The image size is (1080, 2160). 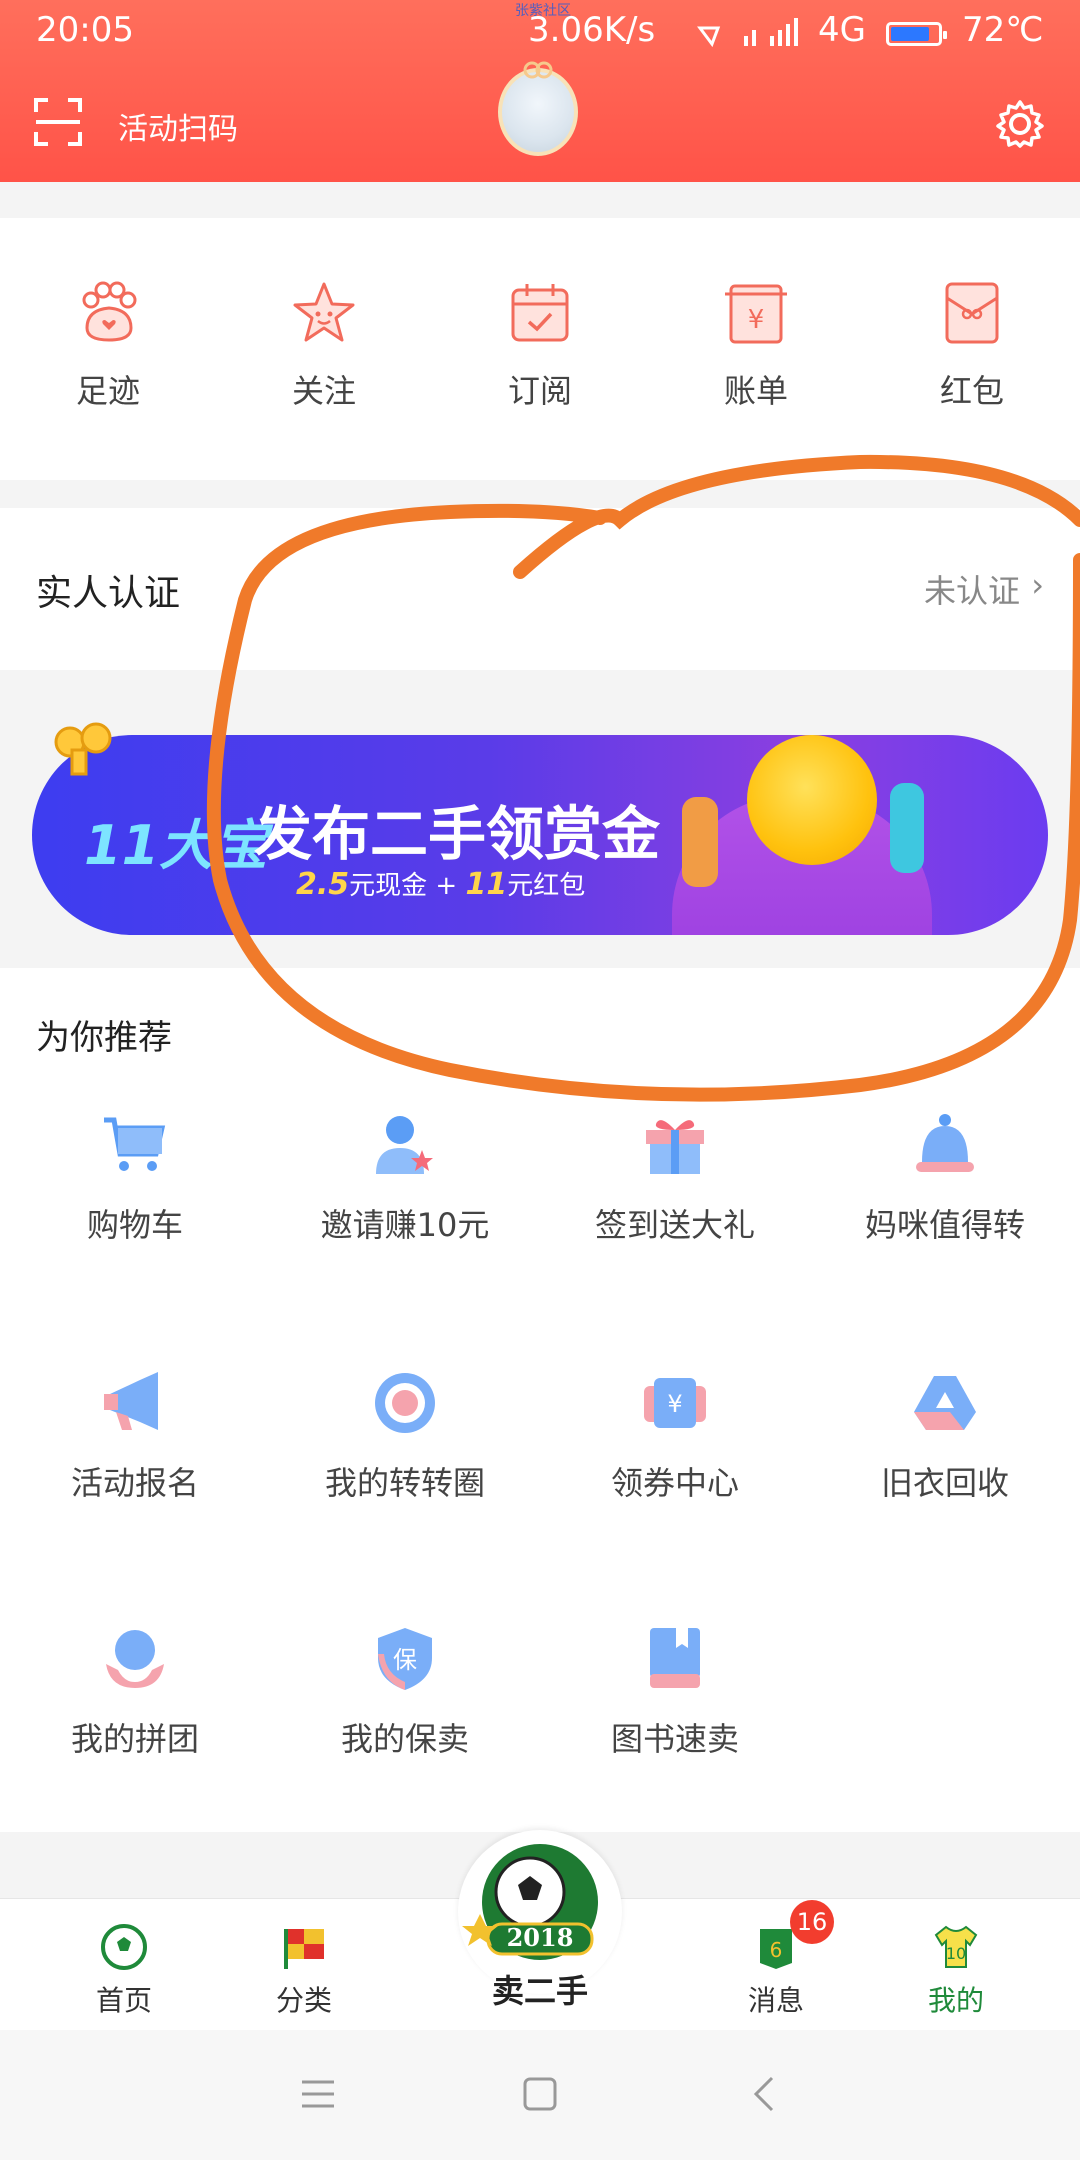 I want to click on menu-icon, so click(x=318, y=2094).